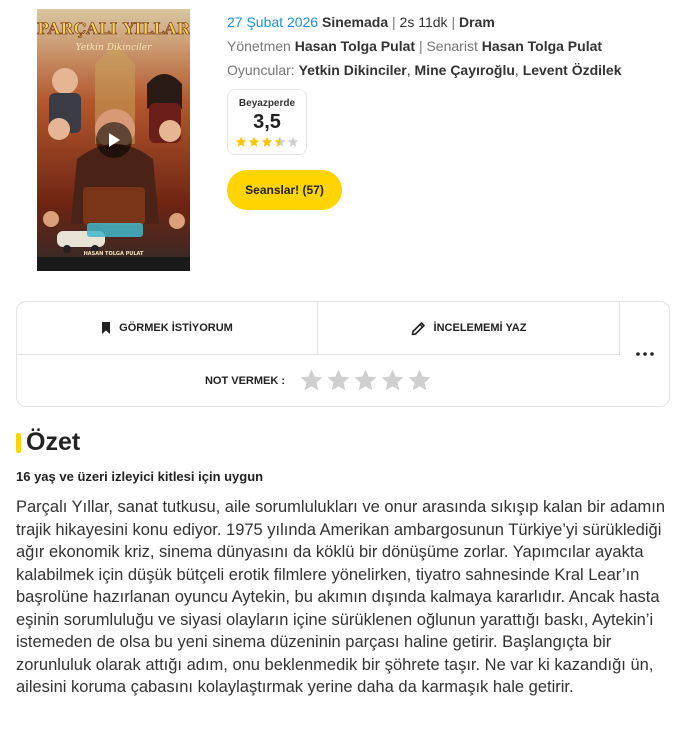 The image size is (687, 743). I want to click on write-review-button: İNCELEMEMİ YAZ, so click(469, 328).